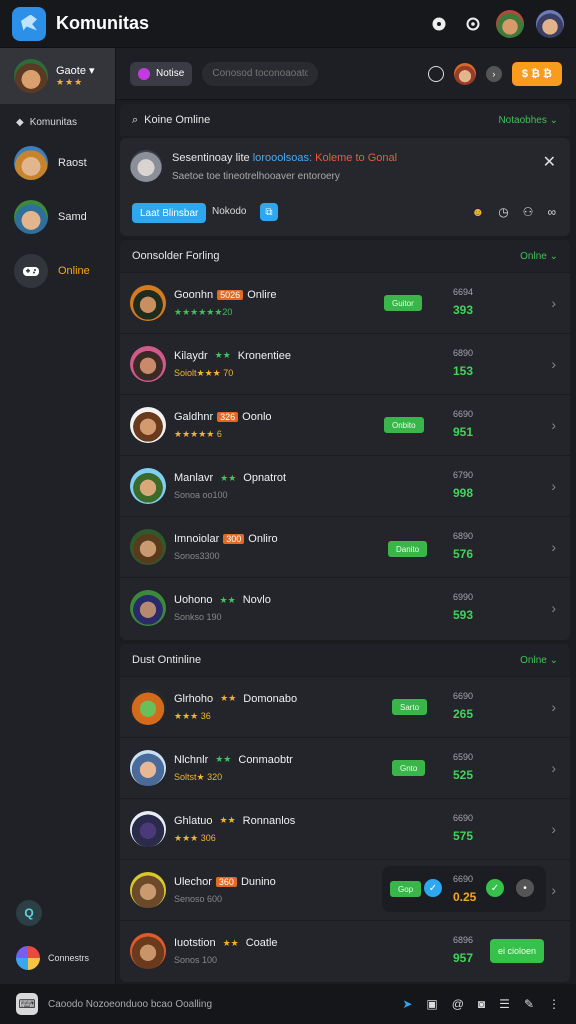 Image resolution: width=576 pixels, height=1024 pixels. What do you see at coordinates (146, 166) in the screenshot?
I see `notification-avatar` at bounding box center [146, 166].